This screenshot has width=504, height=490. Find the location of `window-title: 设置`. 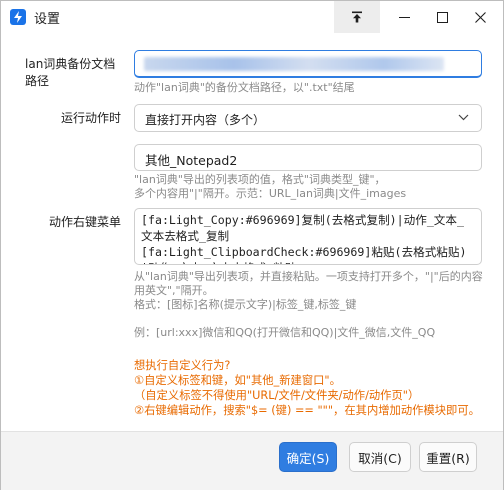

window-title: 设置 is located at coordinates (47, 19).